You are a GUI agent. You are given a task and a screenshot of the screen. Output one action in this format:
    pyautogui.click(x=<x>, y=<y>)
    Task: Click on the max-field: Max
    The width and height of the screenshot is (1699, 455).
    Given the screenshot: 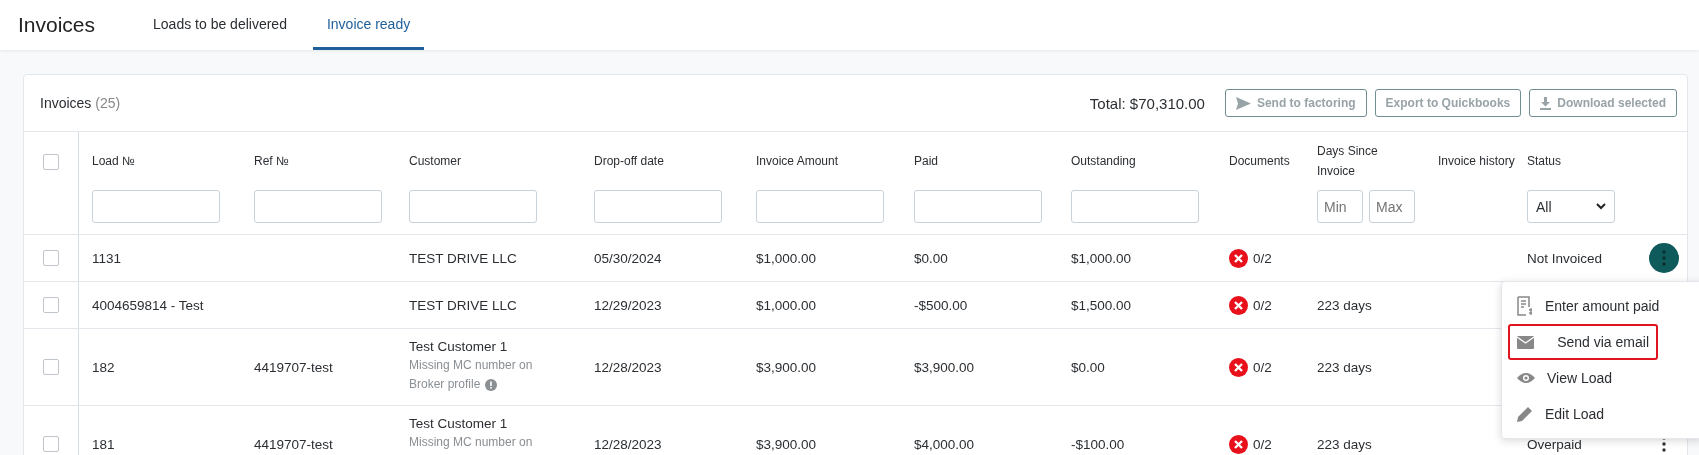 What is the action you would take?
    pyautogui.click(x=1392, y=206)
    